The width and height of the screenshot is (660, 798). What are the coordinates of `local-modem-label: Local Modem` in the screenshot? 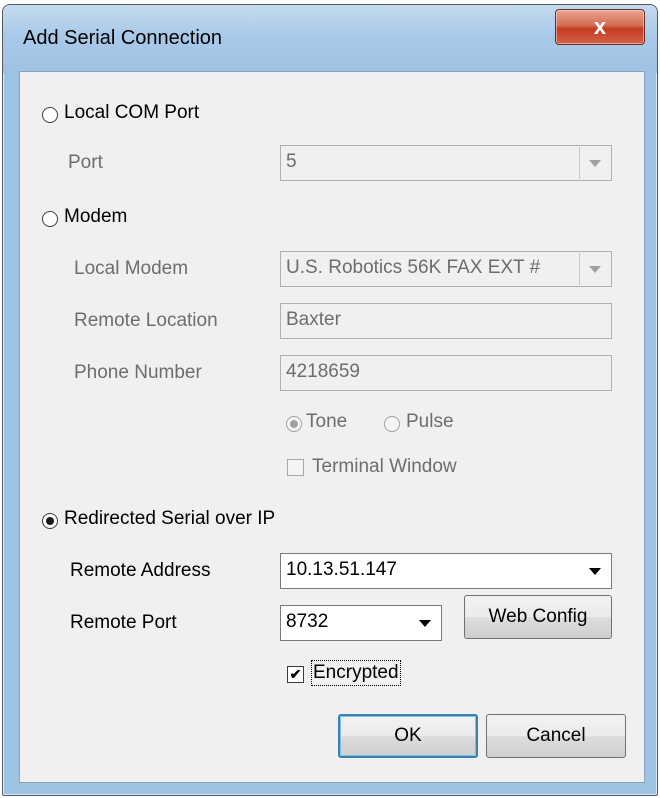 It's located at (131, 268).